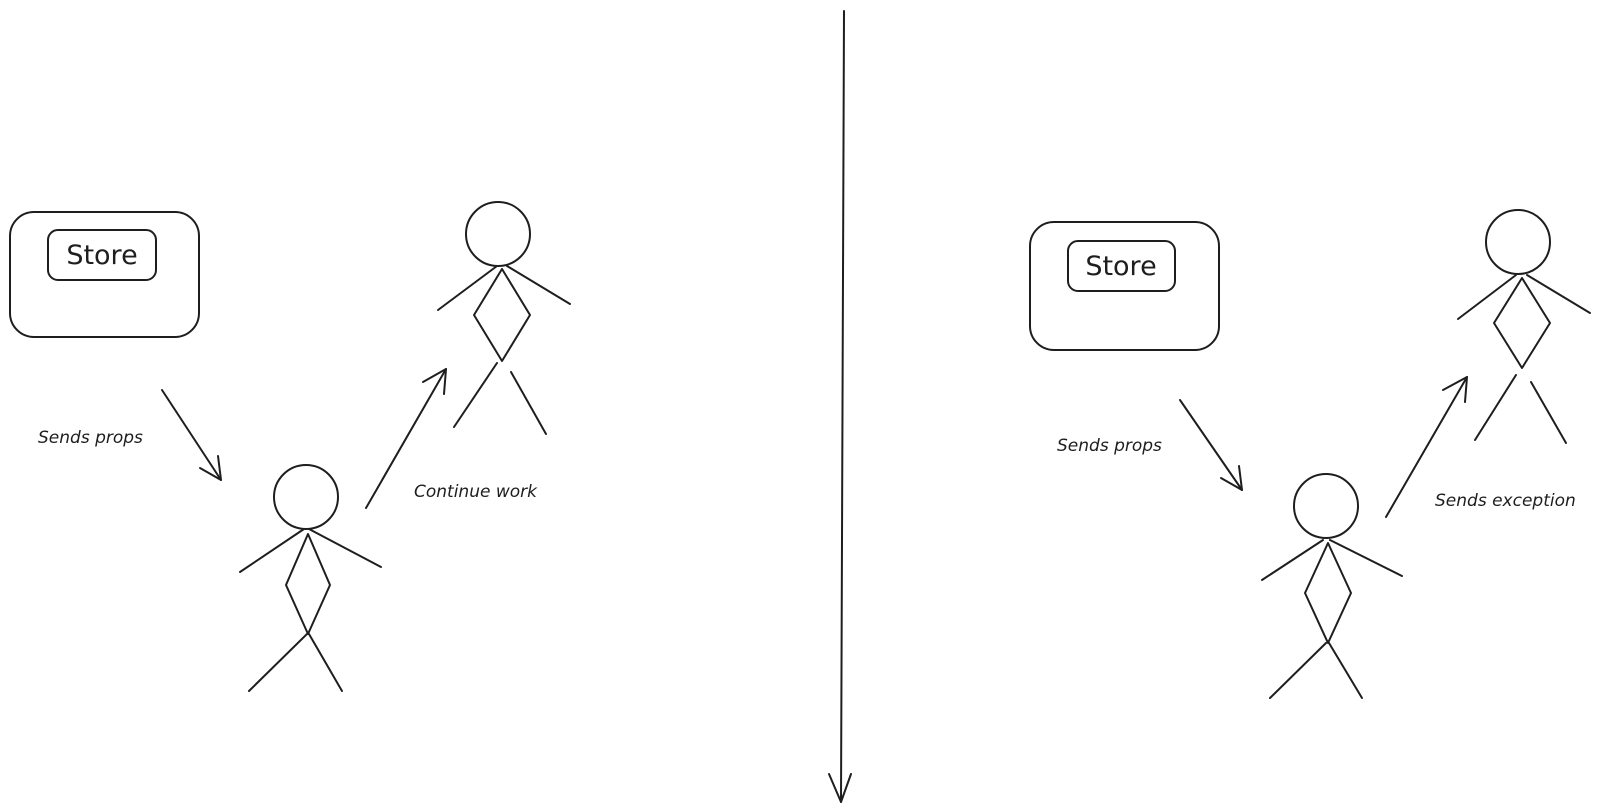 The image size is (1599, 811). I want to click on left-component-body, so click(308, 584).